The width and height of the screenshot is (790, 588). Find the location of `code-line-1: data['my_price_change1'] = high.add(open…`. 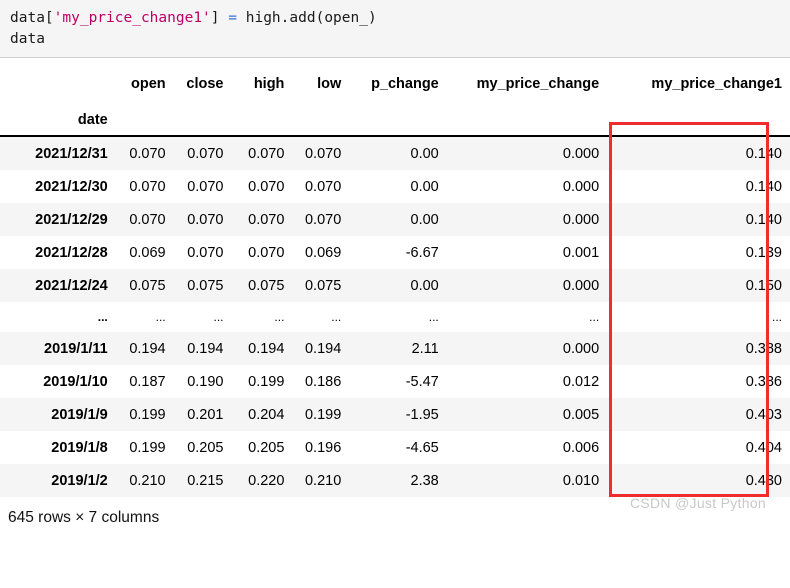

code-line-1: data['my_price_change1'] = high.add(open… is located at coordinates (395, 18).